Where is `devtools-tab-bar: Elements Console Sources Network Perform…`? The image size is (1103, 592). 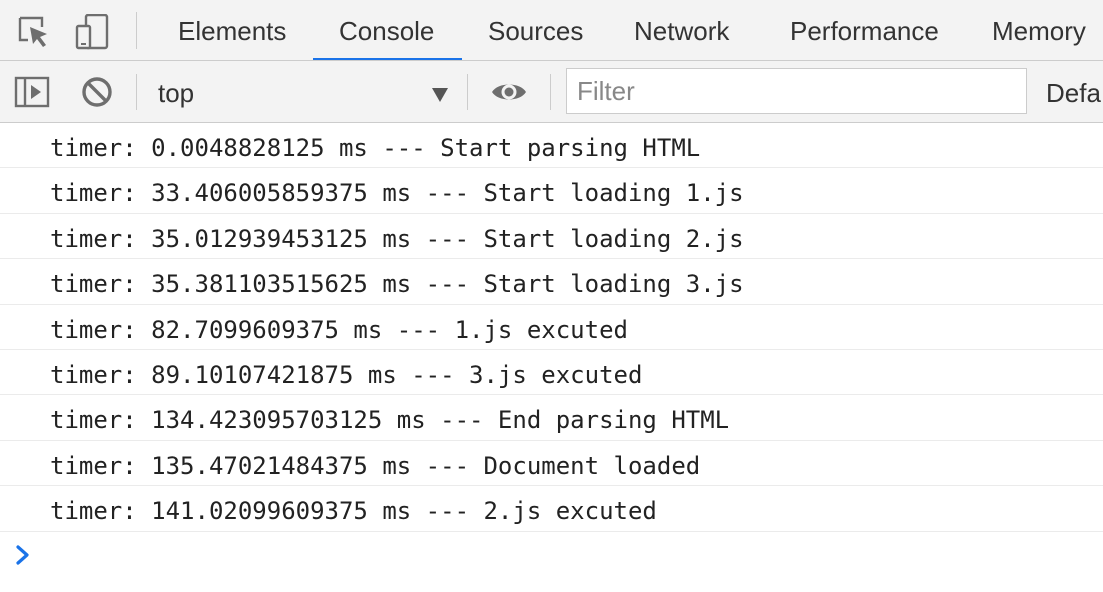 devtools-tab-bar: Elements Console Sources Network Perform… is located at coordinates (551, 30).